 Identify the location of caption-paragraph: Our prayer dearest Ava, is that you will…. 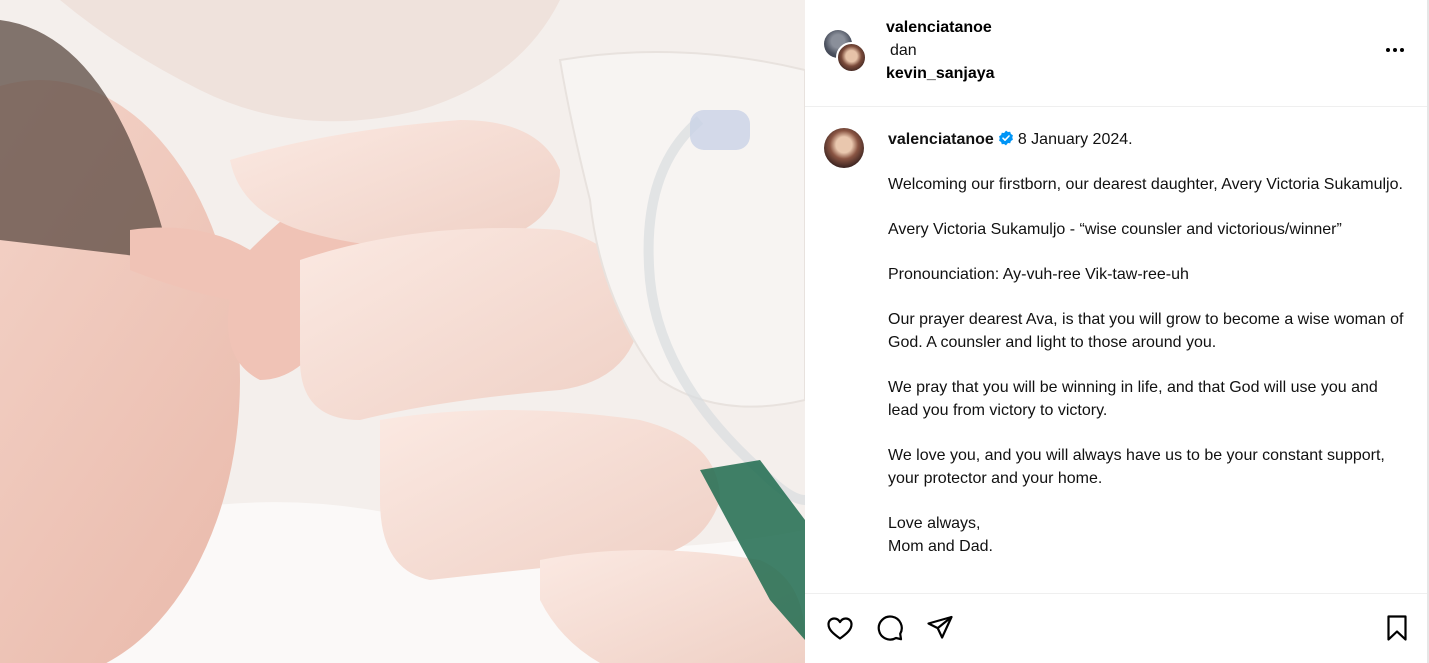
(1146, 331).